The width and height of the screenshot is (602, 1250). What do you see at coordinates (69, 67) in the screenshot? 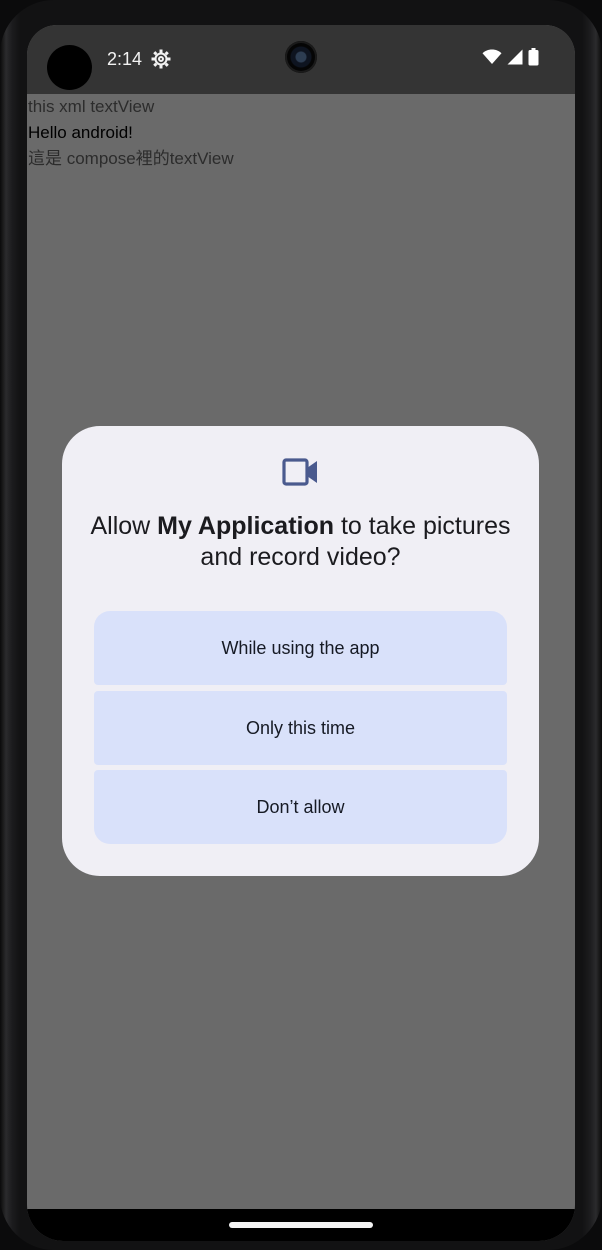
I see `screen-record-dot` at bounding box center [69, 67].